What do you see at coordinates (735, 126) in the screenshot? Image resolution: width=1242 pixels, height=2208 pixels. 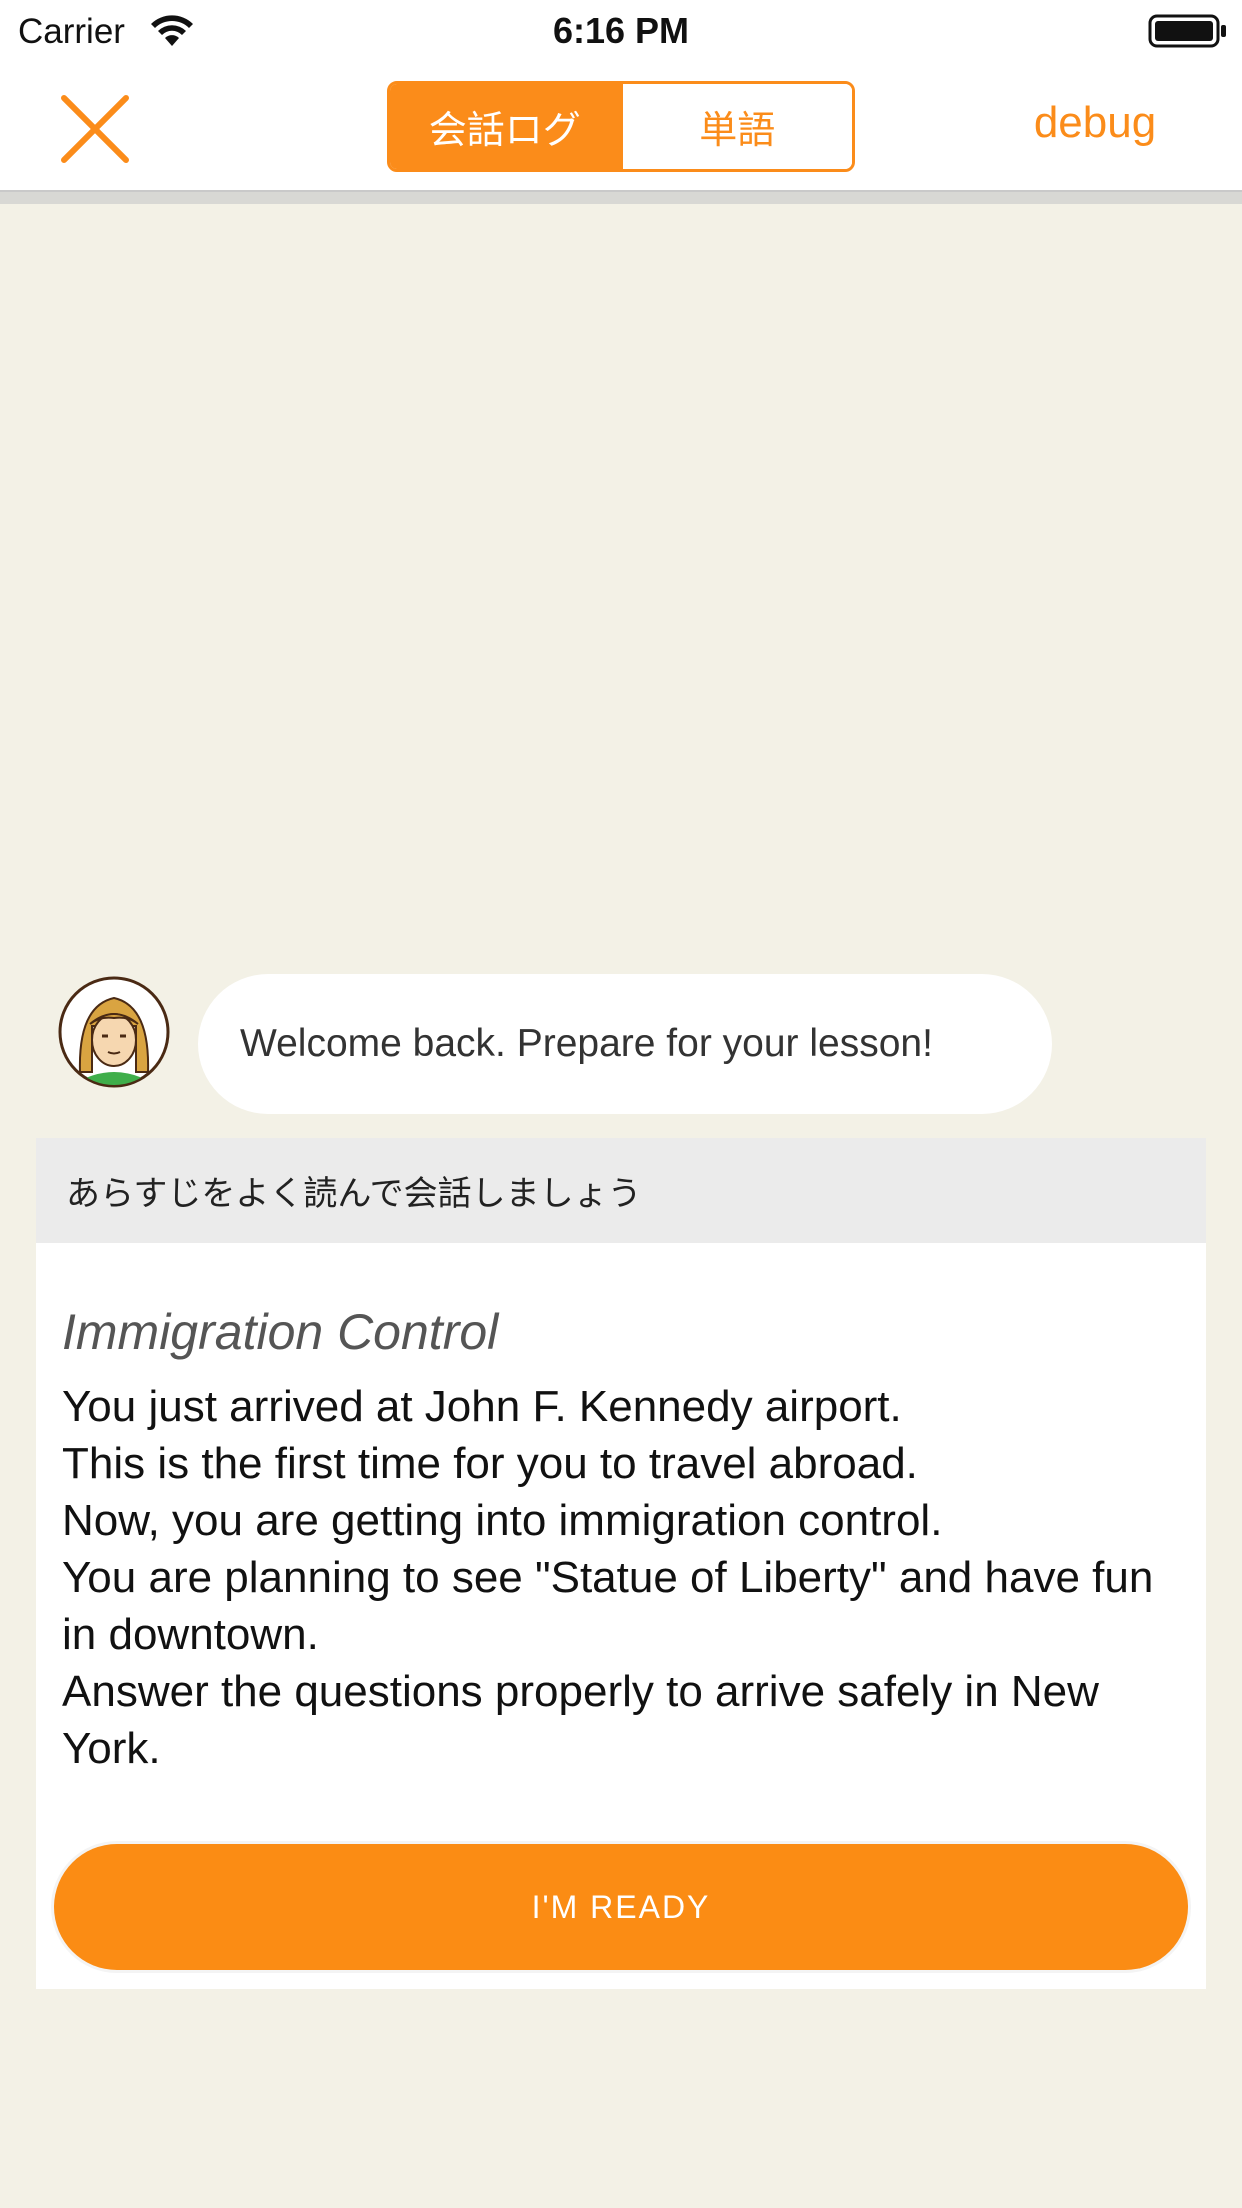 I see `tab-vocabulary: 単語` at bounding box center [735, 126].